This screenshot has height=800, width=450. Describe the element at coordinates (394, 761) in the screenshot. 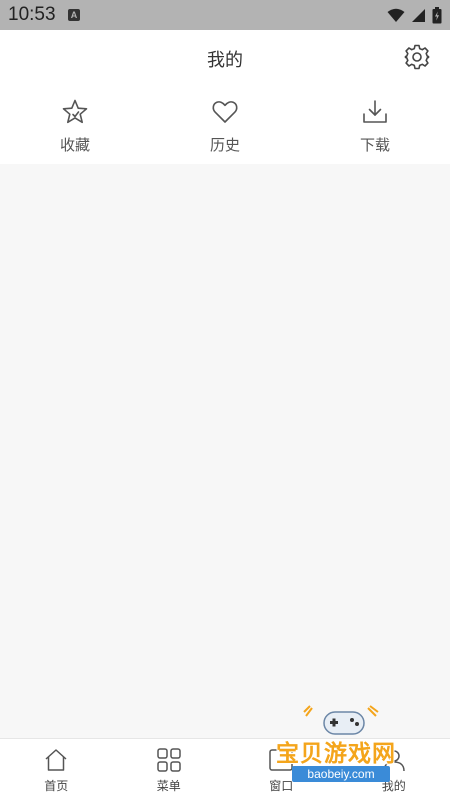

I see `profile-icon` at that location.